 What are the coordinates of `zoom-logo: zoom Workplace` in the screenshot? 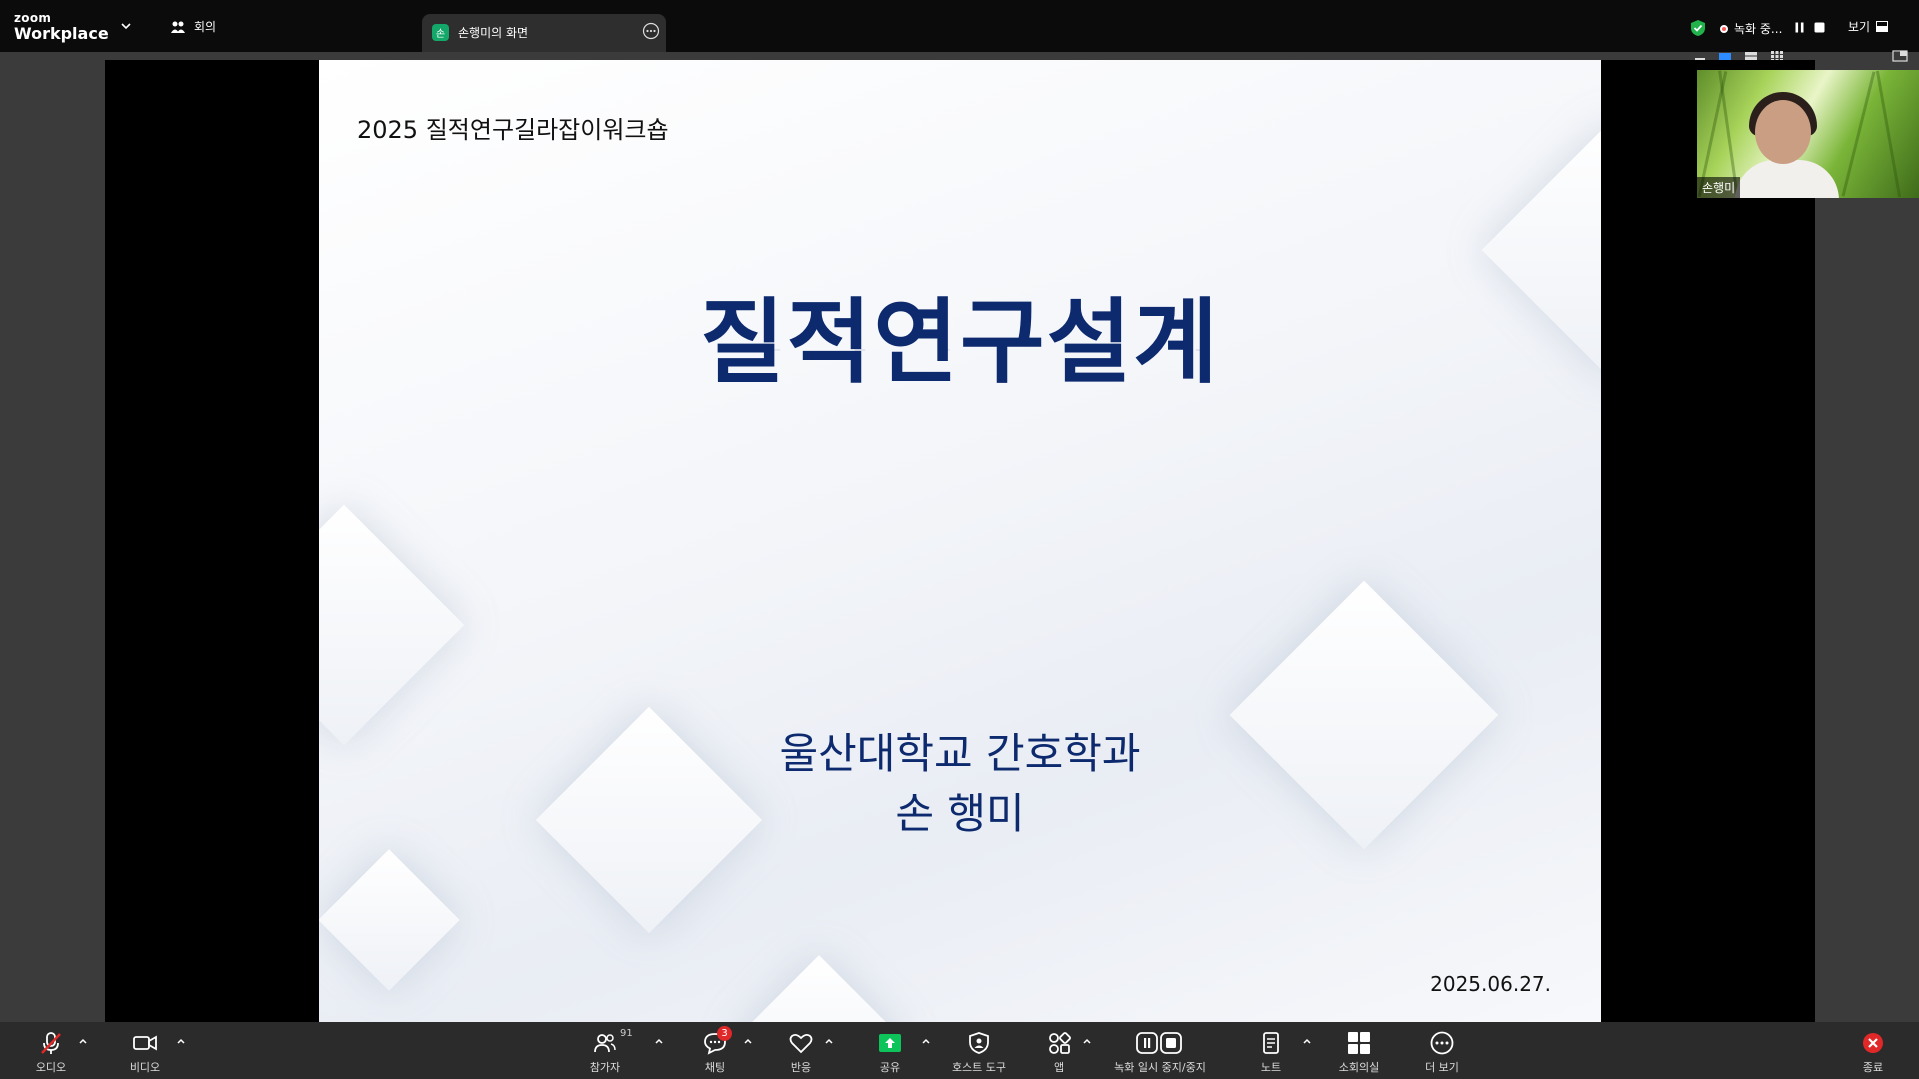 It's located at (61, 27).